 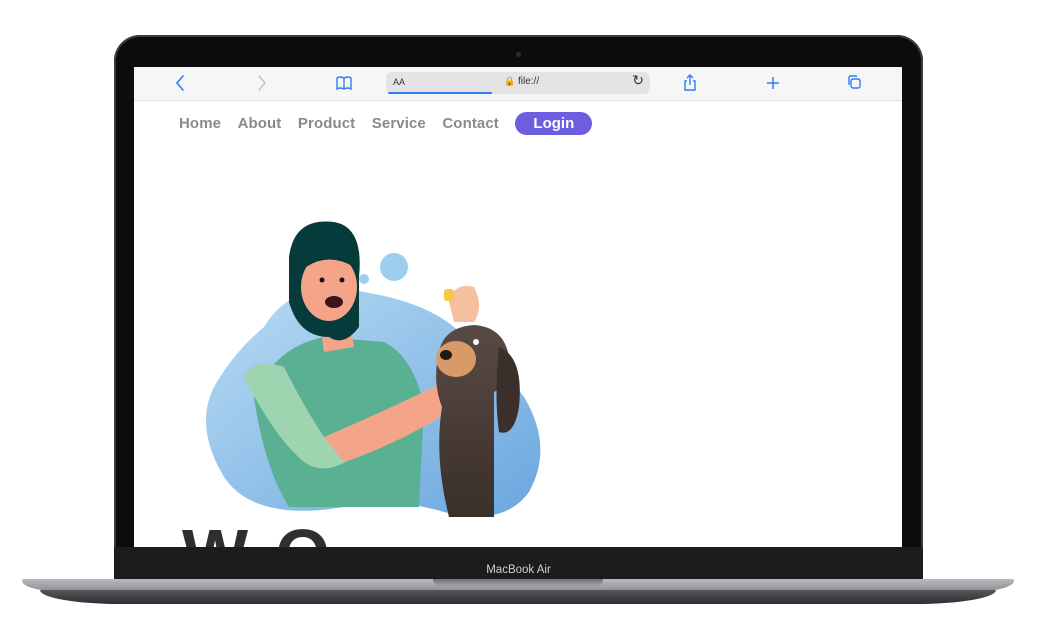 I want to click on book-icon, so click(x=344, y=85).